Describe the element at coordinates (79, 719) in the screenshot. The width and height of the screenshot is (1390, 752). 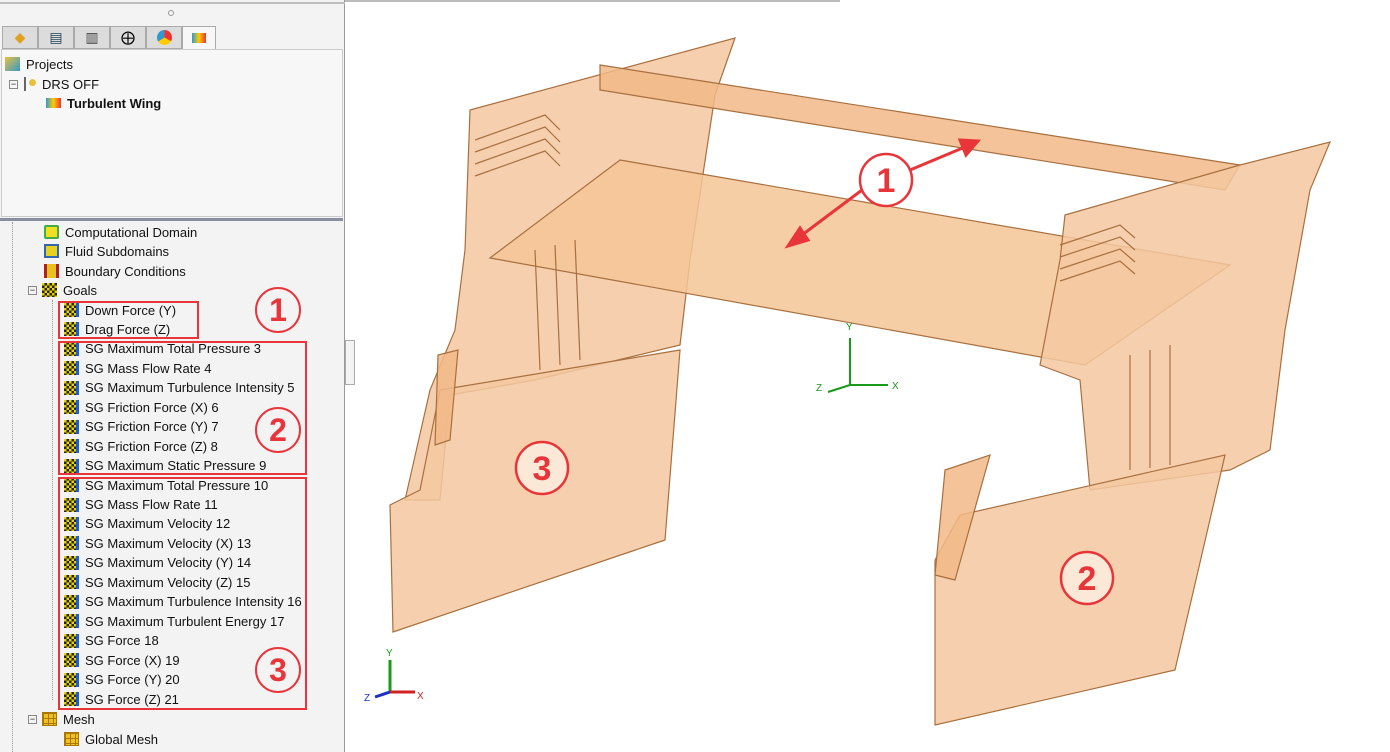
I see `item-label: Mesh` at that location.